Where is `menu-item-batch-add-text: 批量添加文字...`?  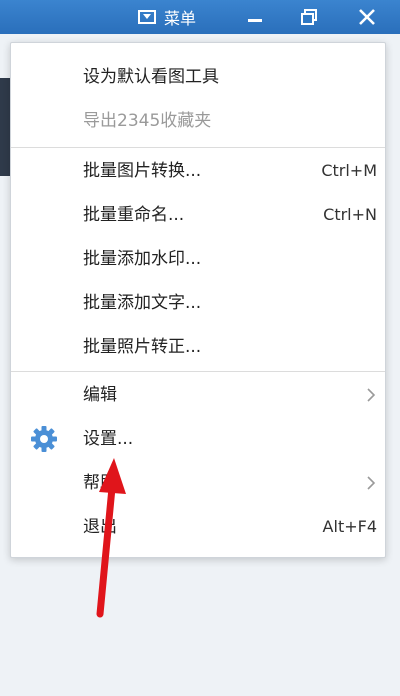
menu-item-batch-add-text: 批量添加文字... is located at coordinates (198, 303).